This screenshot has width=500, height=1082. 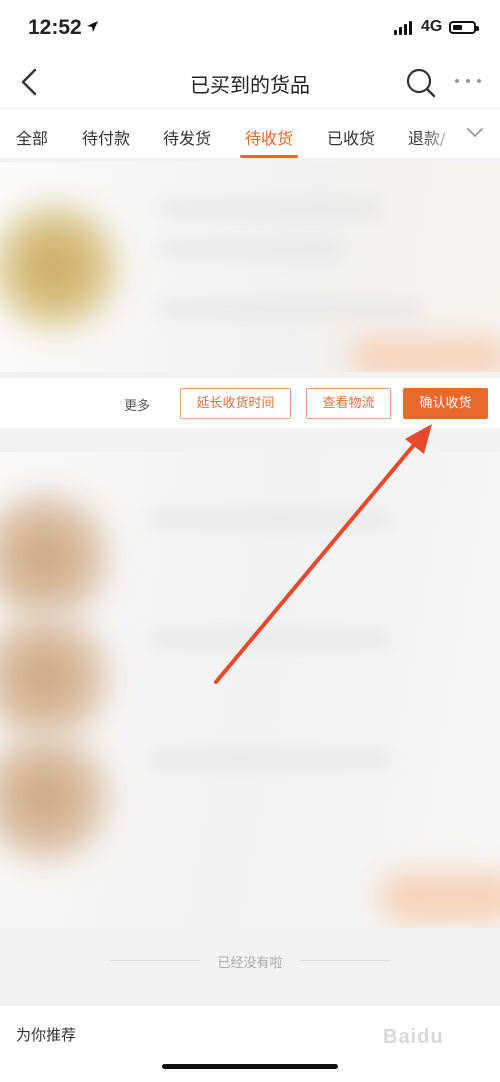 What do you see at coordinates (250, 963) in the screenshot?
I see `end-of-list-text: 已经没有啦` at bounding box center [250, 963].